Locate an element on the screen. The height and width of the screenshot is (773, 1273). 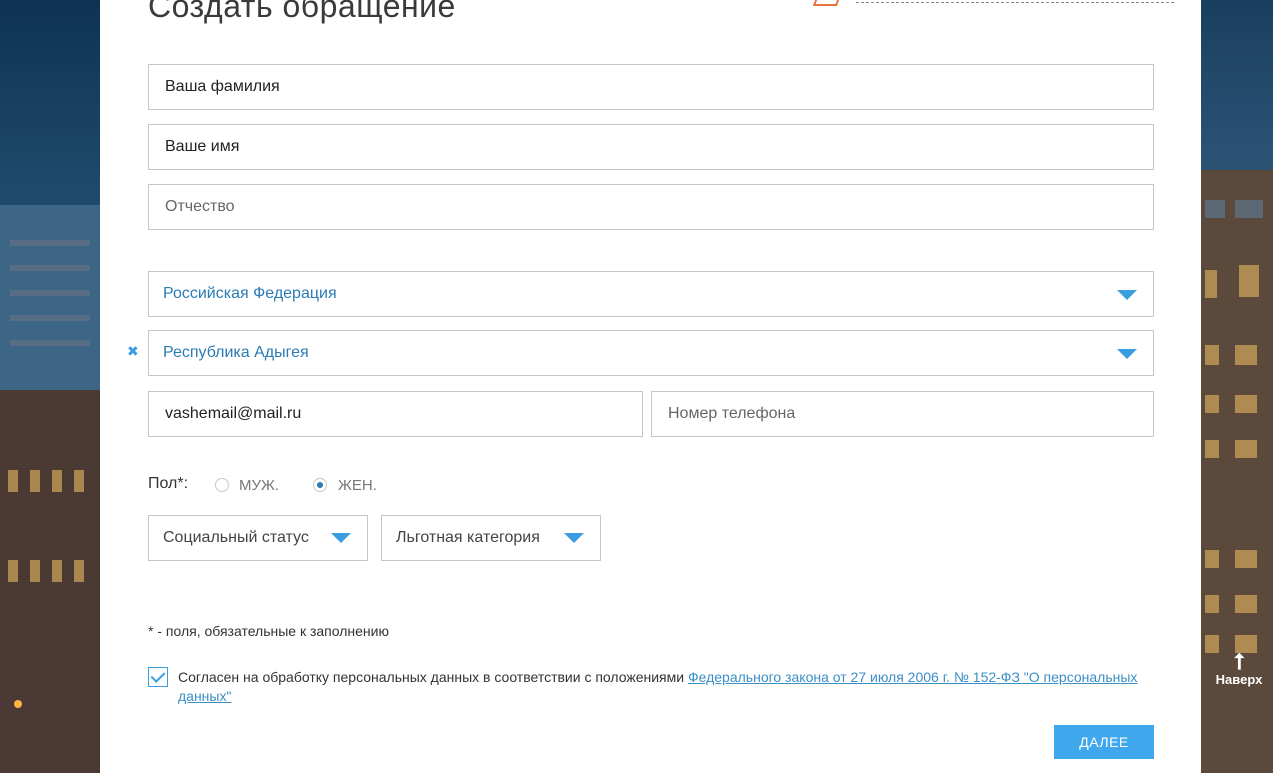
phone-field: Номер телефона is located at coordinates (902, 414).